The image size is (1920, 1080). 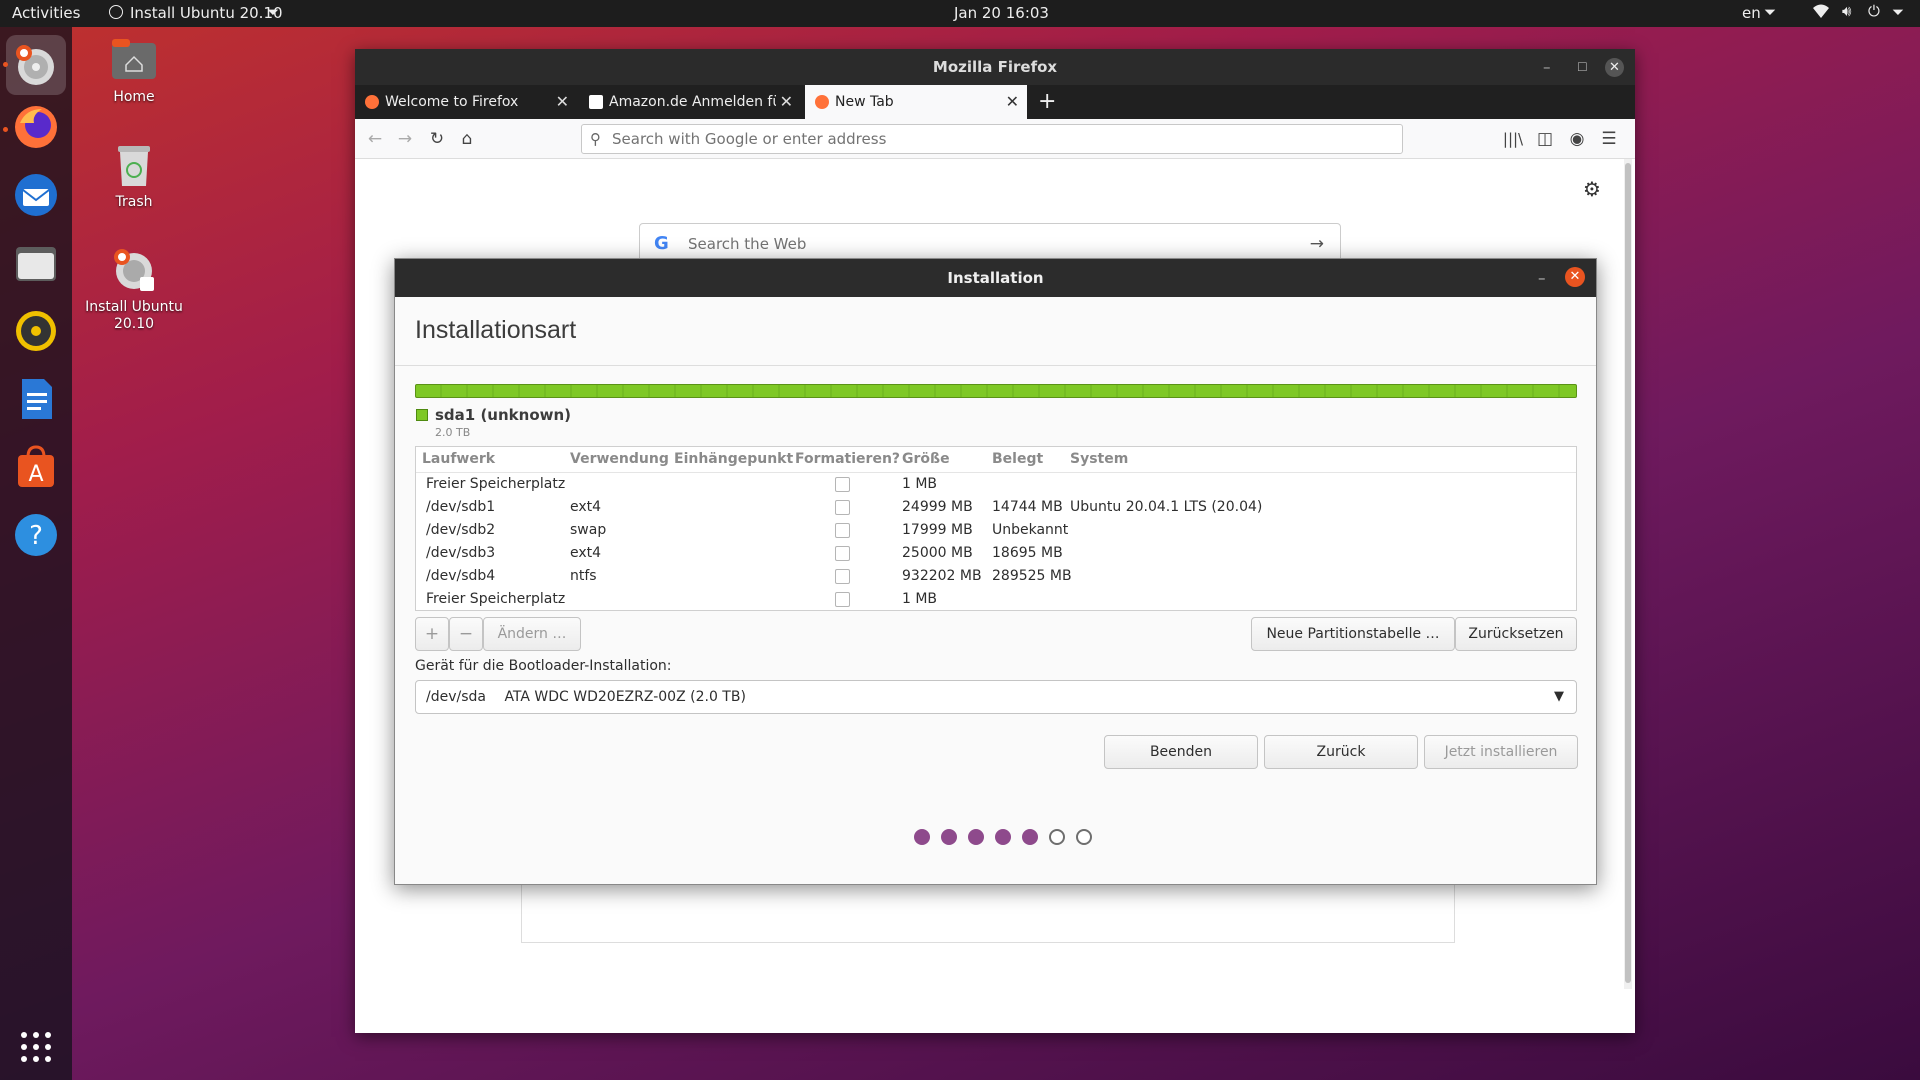 What do you see at coordinates (1821, 13) in the screenshot?
I see `wifi-icon` at bounding box center [1821, 13].